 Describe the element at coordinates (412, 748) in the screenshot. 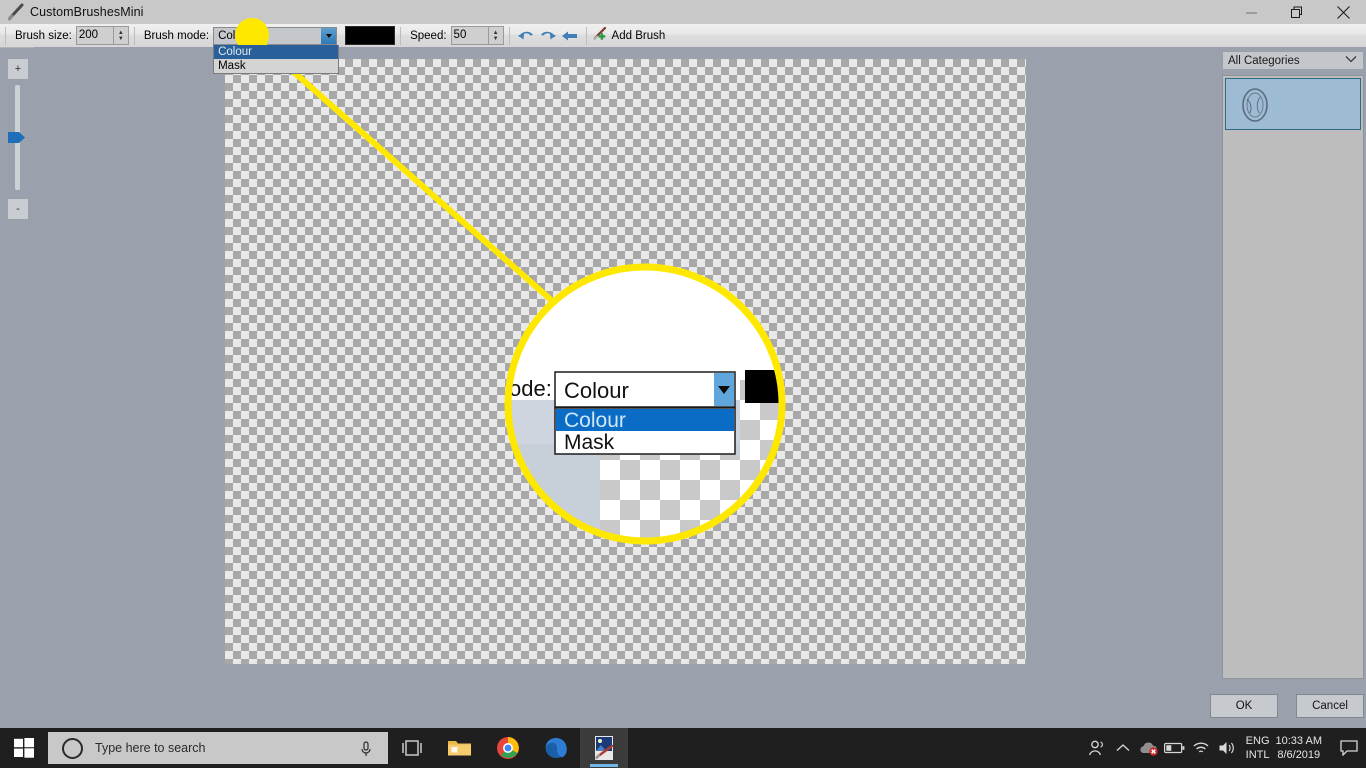

I see `task-view-button` at that location.